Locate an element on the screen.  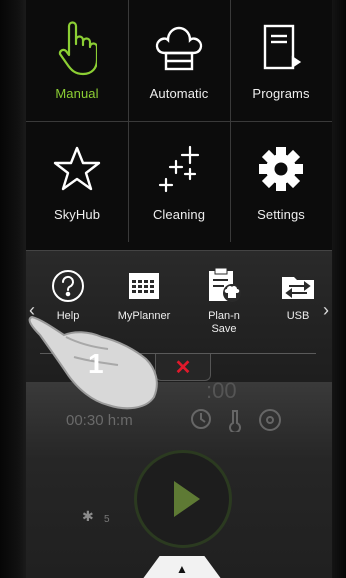
tile-label: Settings is located at coordinates (281, 214).